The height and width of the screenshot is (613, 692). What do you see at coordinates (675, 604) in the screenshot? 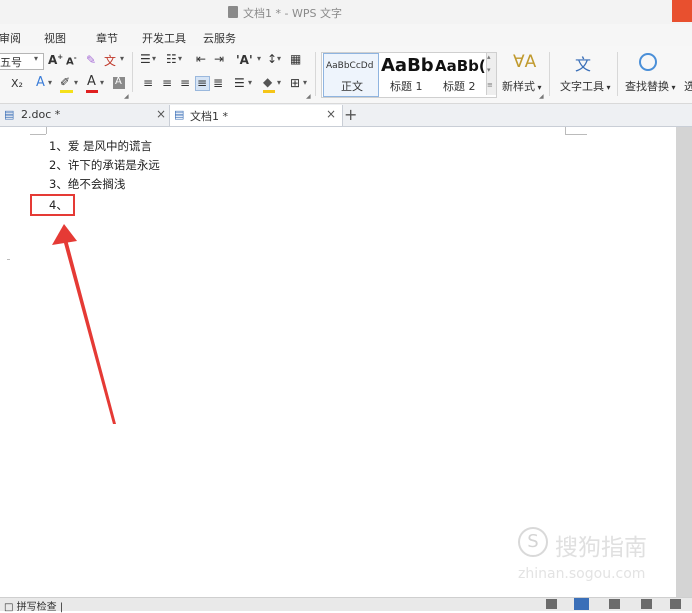
I see `reading-view-icon` at bounding box center [675, 604].